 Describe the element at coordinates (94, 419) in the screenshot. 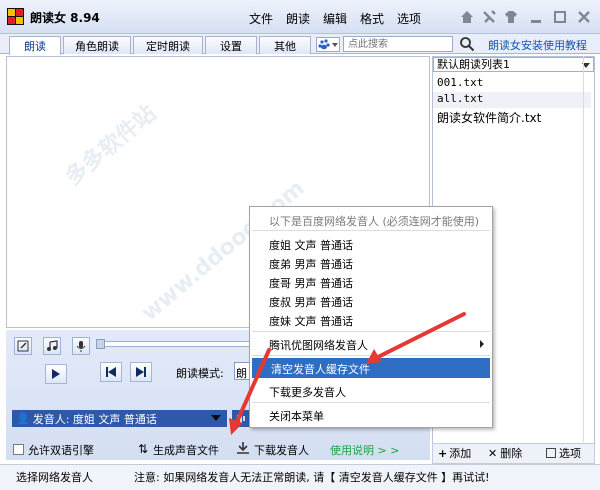

I see `speaker-label: 发音人: 度姐 文声 普通话` at that location.